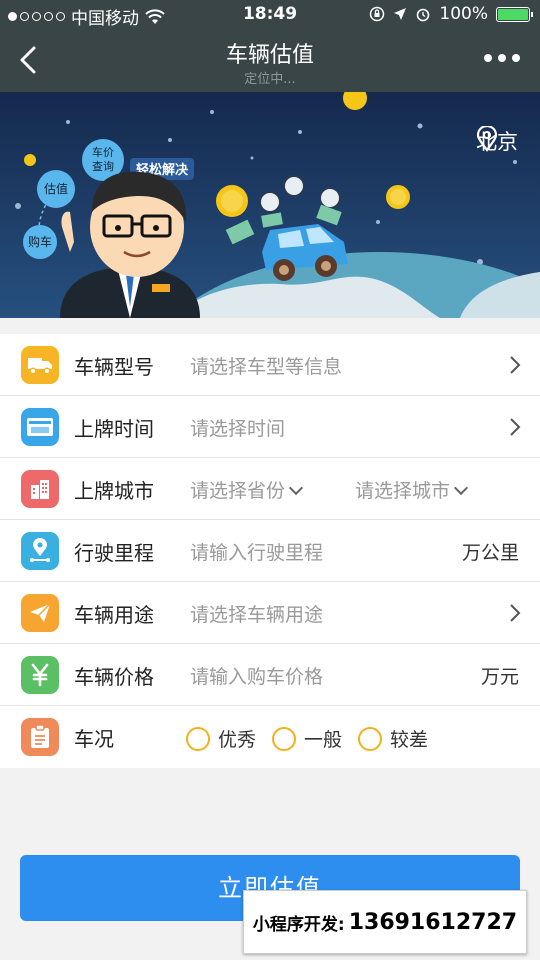 The height and width of the screenshot is (960, 540). What do you see at coordinates (40, 551) in the screenshot?
I see `route-icon` at bounding box center [40, 551].